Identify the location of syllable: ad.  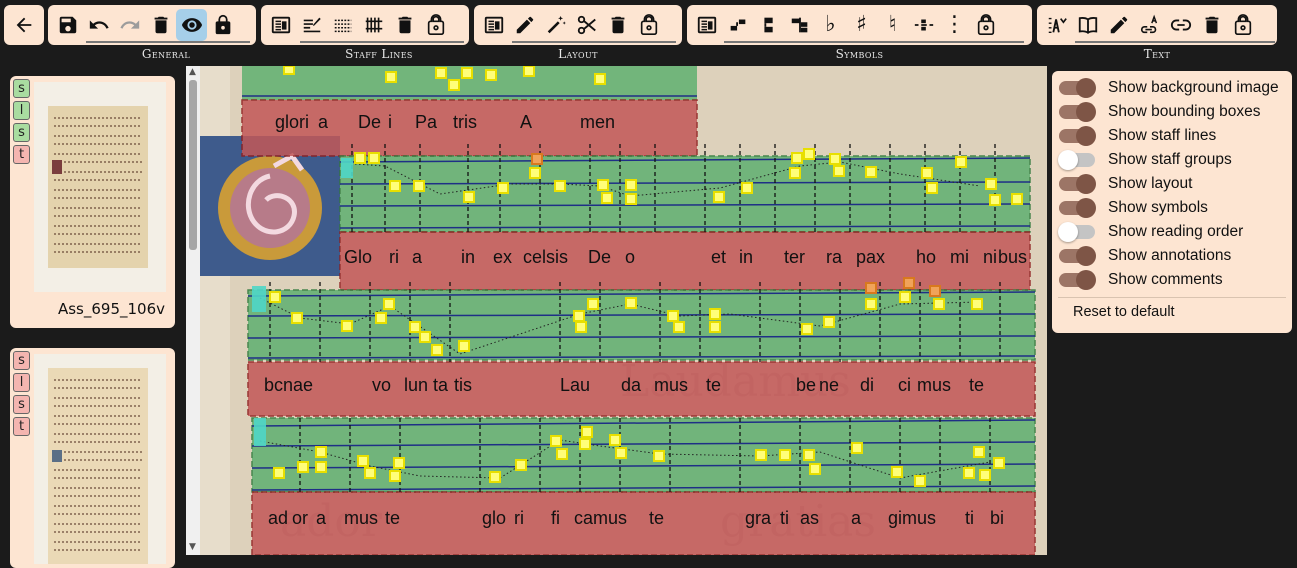
(278, 518).